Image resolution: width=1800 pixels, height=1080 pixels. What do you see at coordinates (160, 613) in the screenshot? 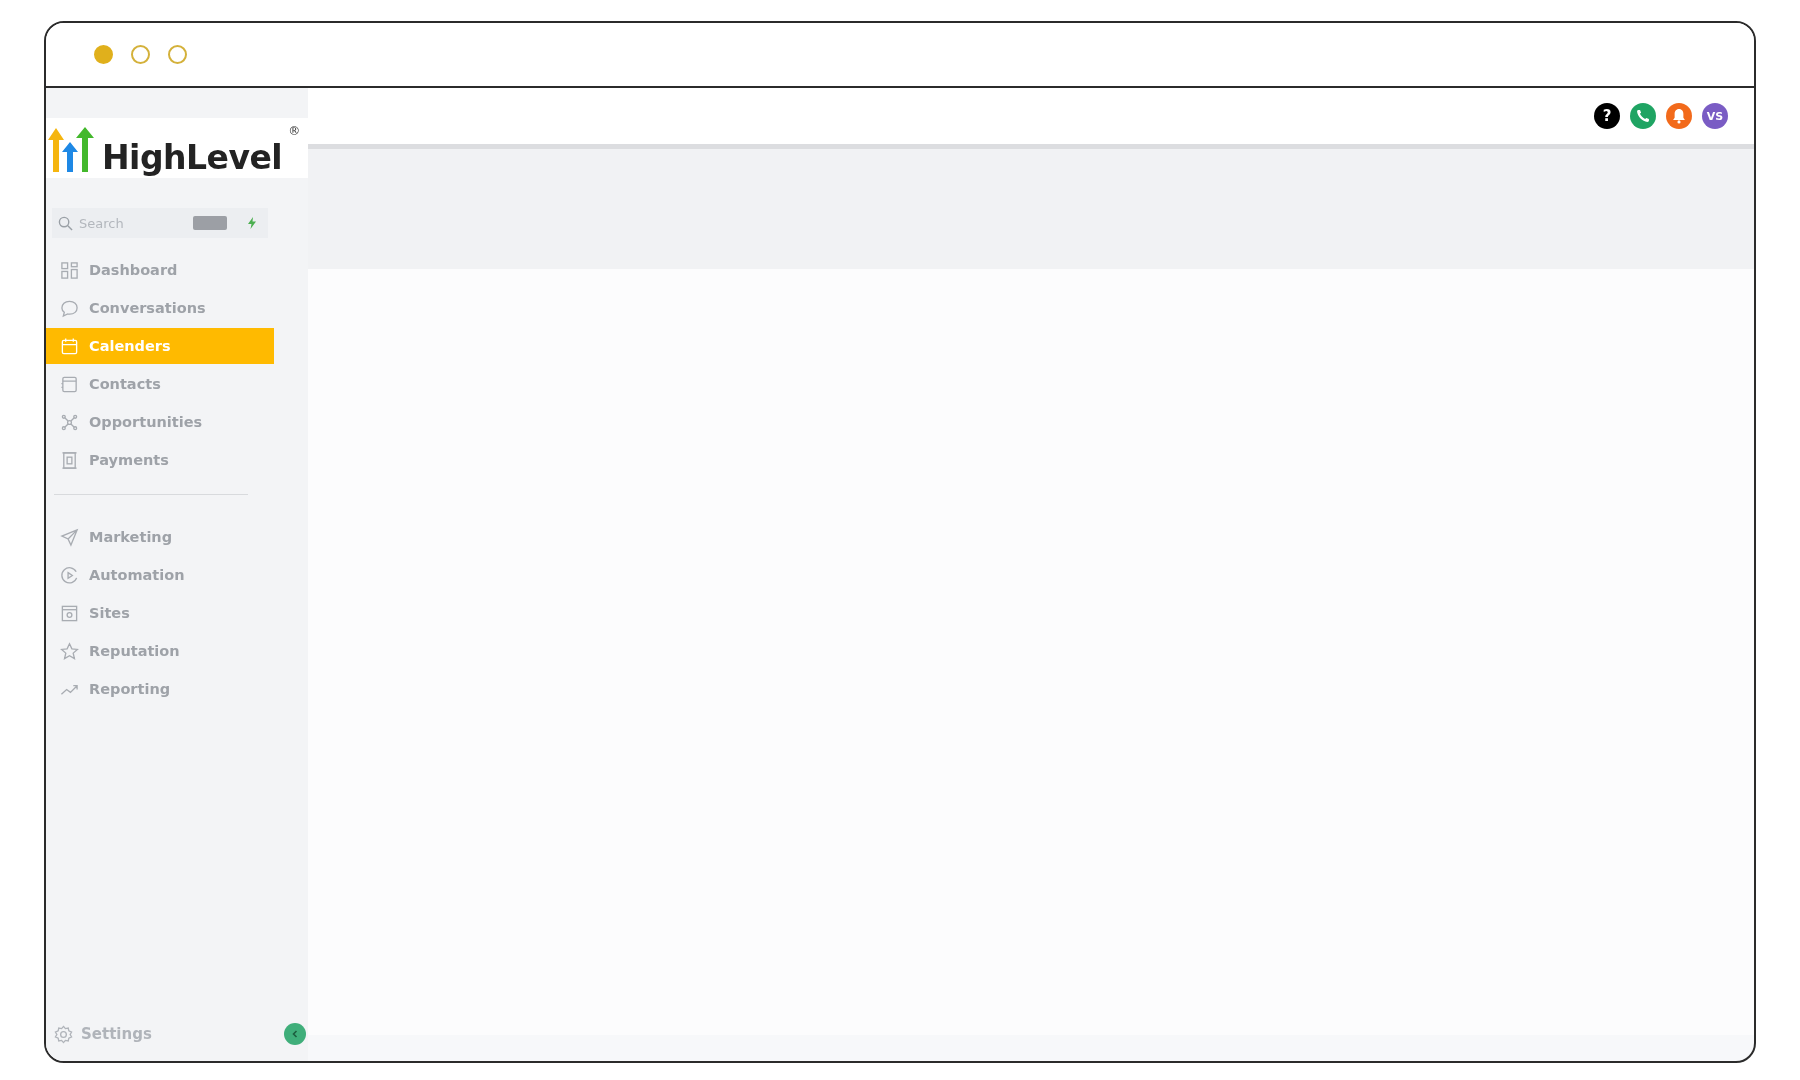
I see `sidebar-item: Sites` at bounding box center [160, 613].